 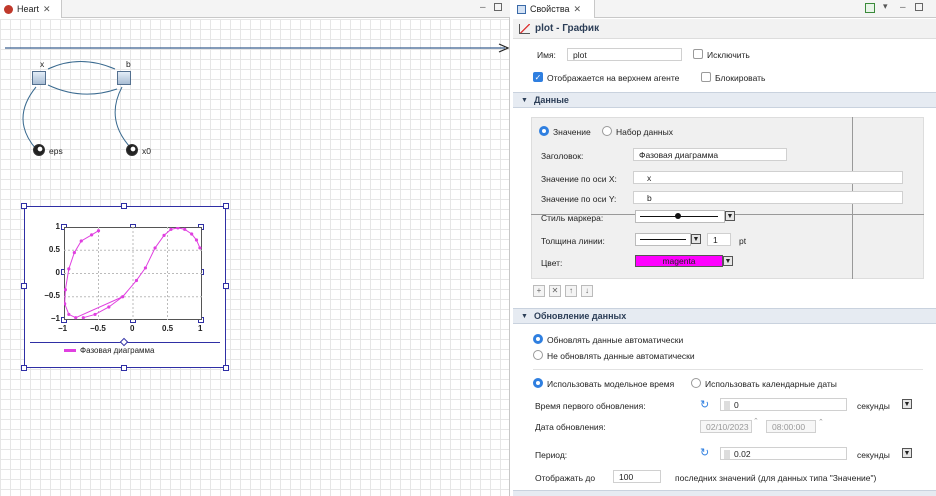 I want to click on marker-style-dropdown: ▼, so click(x=730, y=216).